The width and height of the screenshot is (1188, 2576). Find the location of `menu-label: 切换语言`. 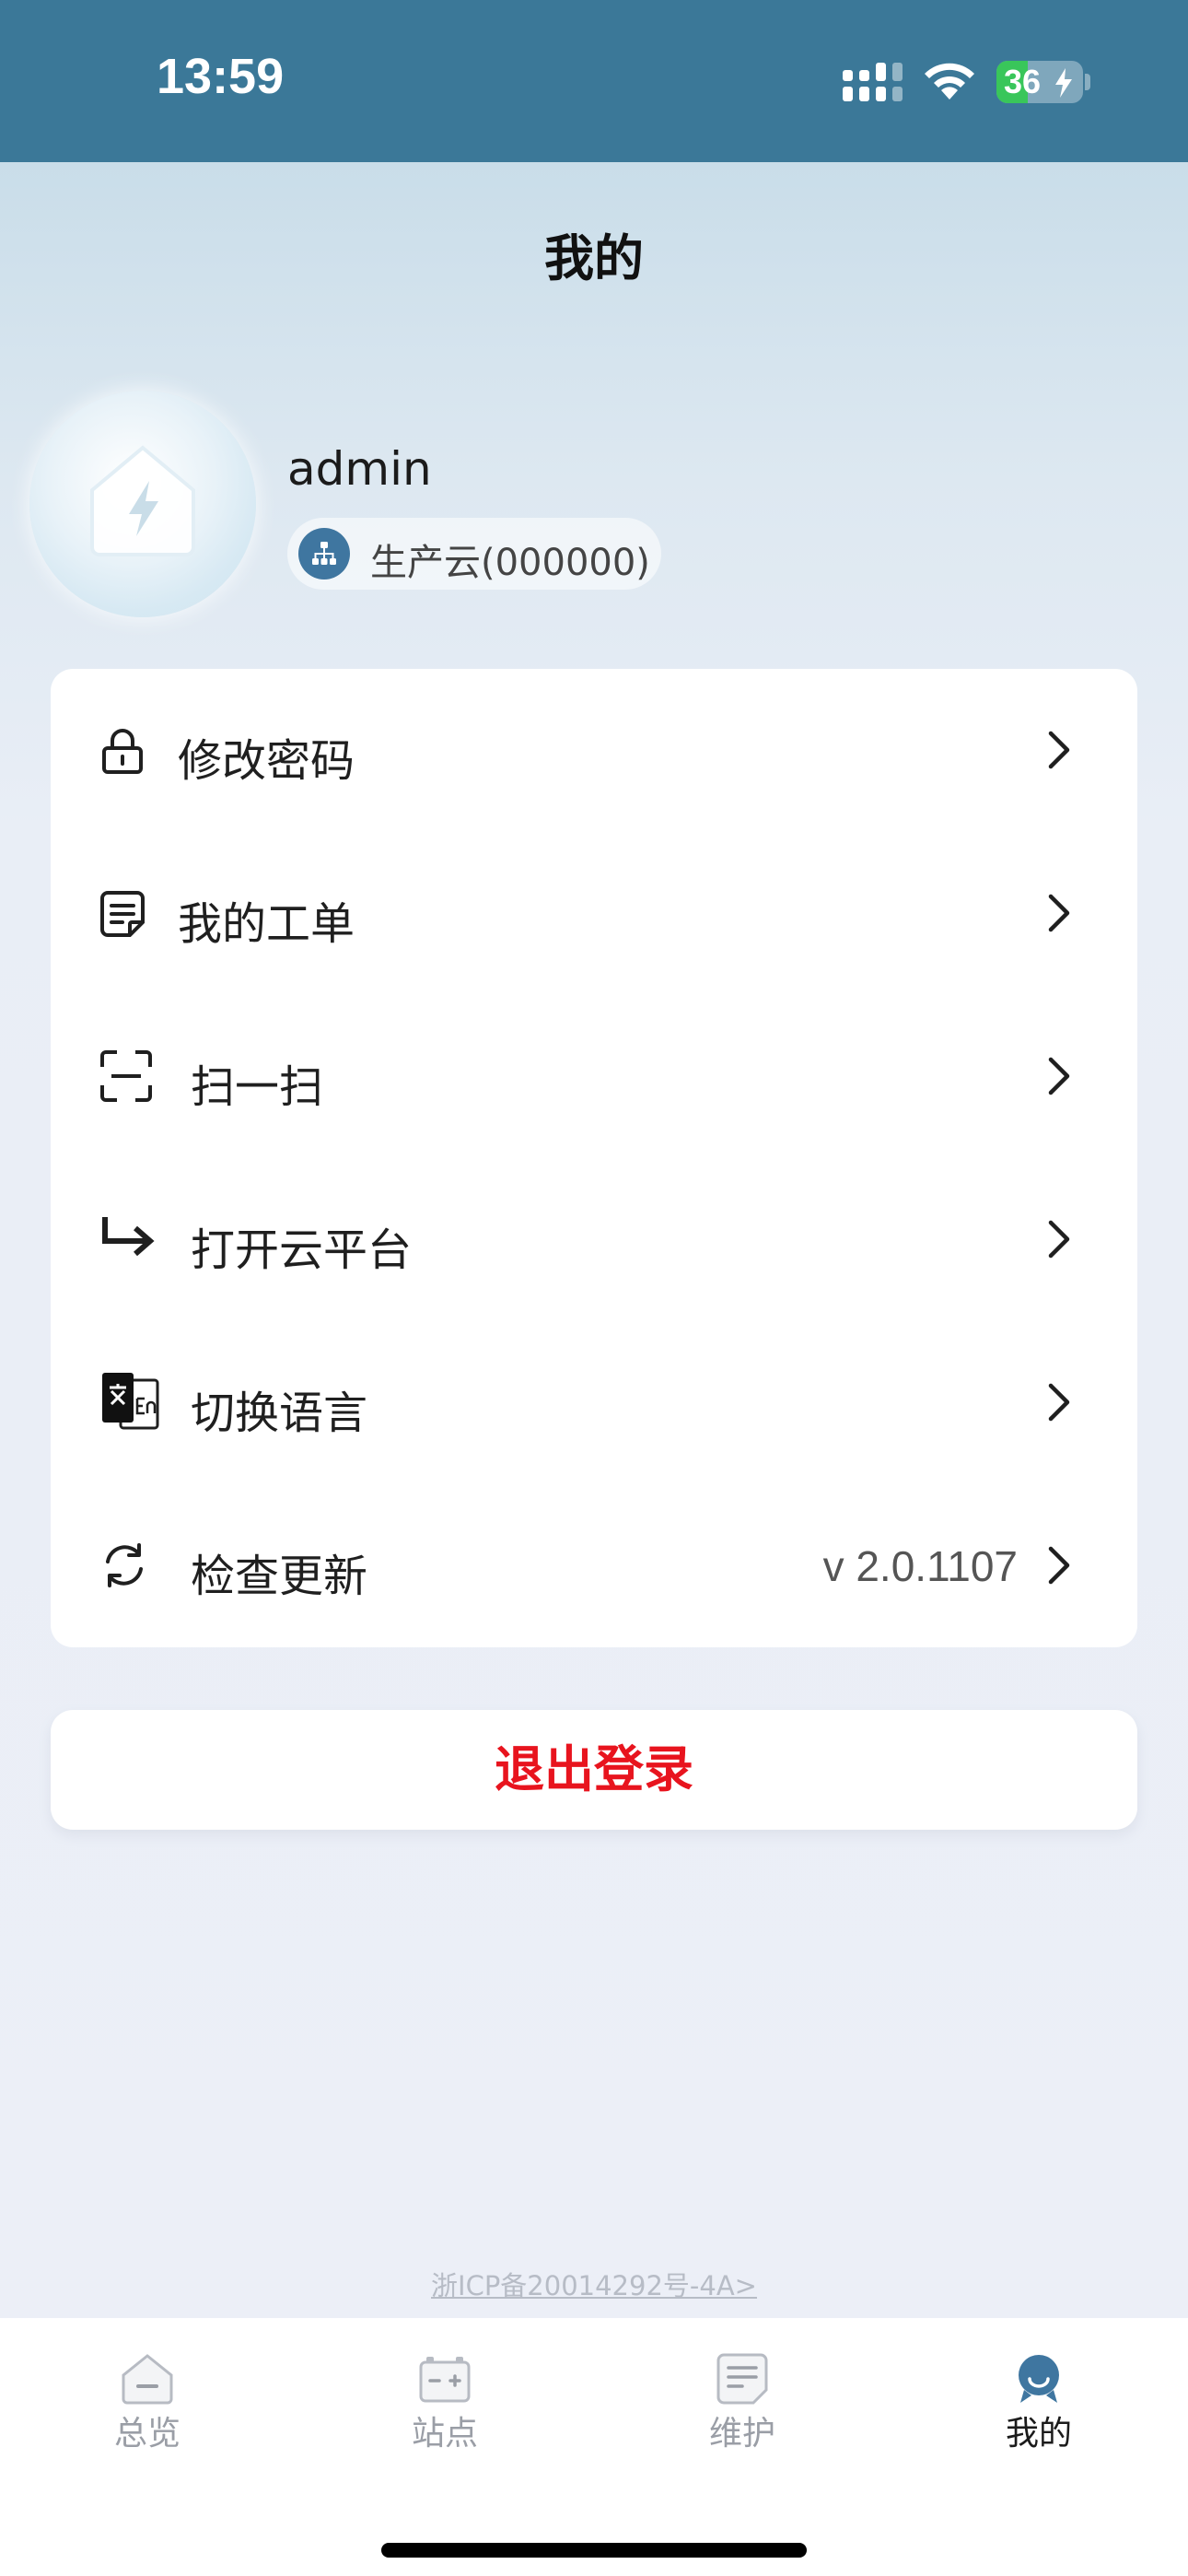

menu-label: 切换语言 is located at coordinates (279, 1413).